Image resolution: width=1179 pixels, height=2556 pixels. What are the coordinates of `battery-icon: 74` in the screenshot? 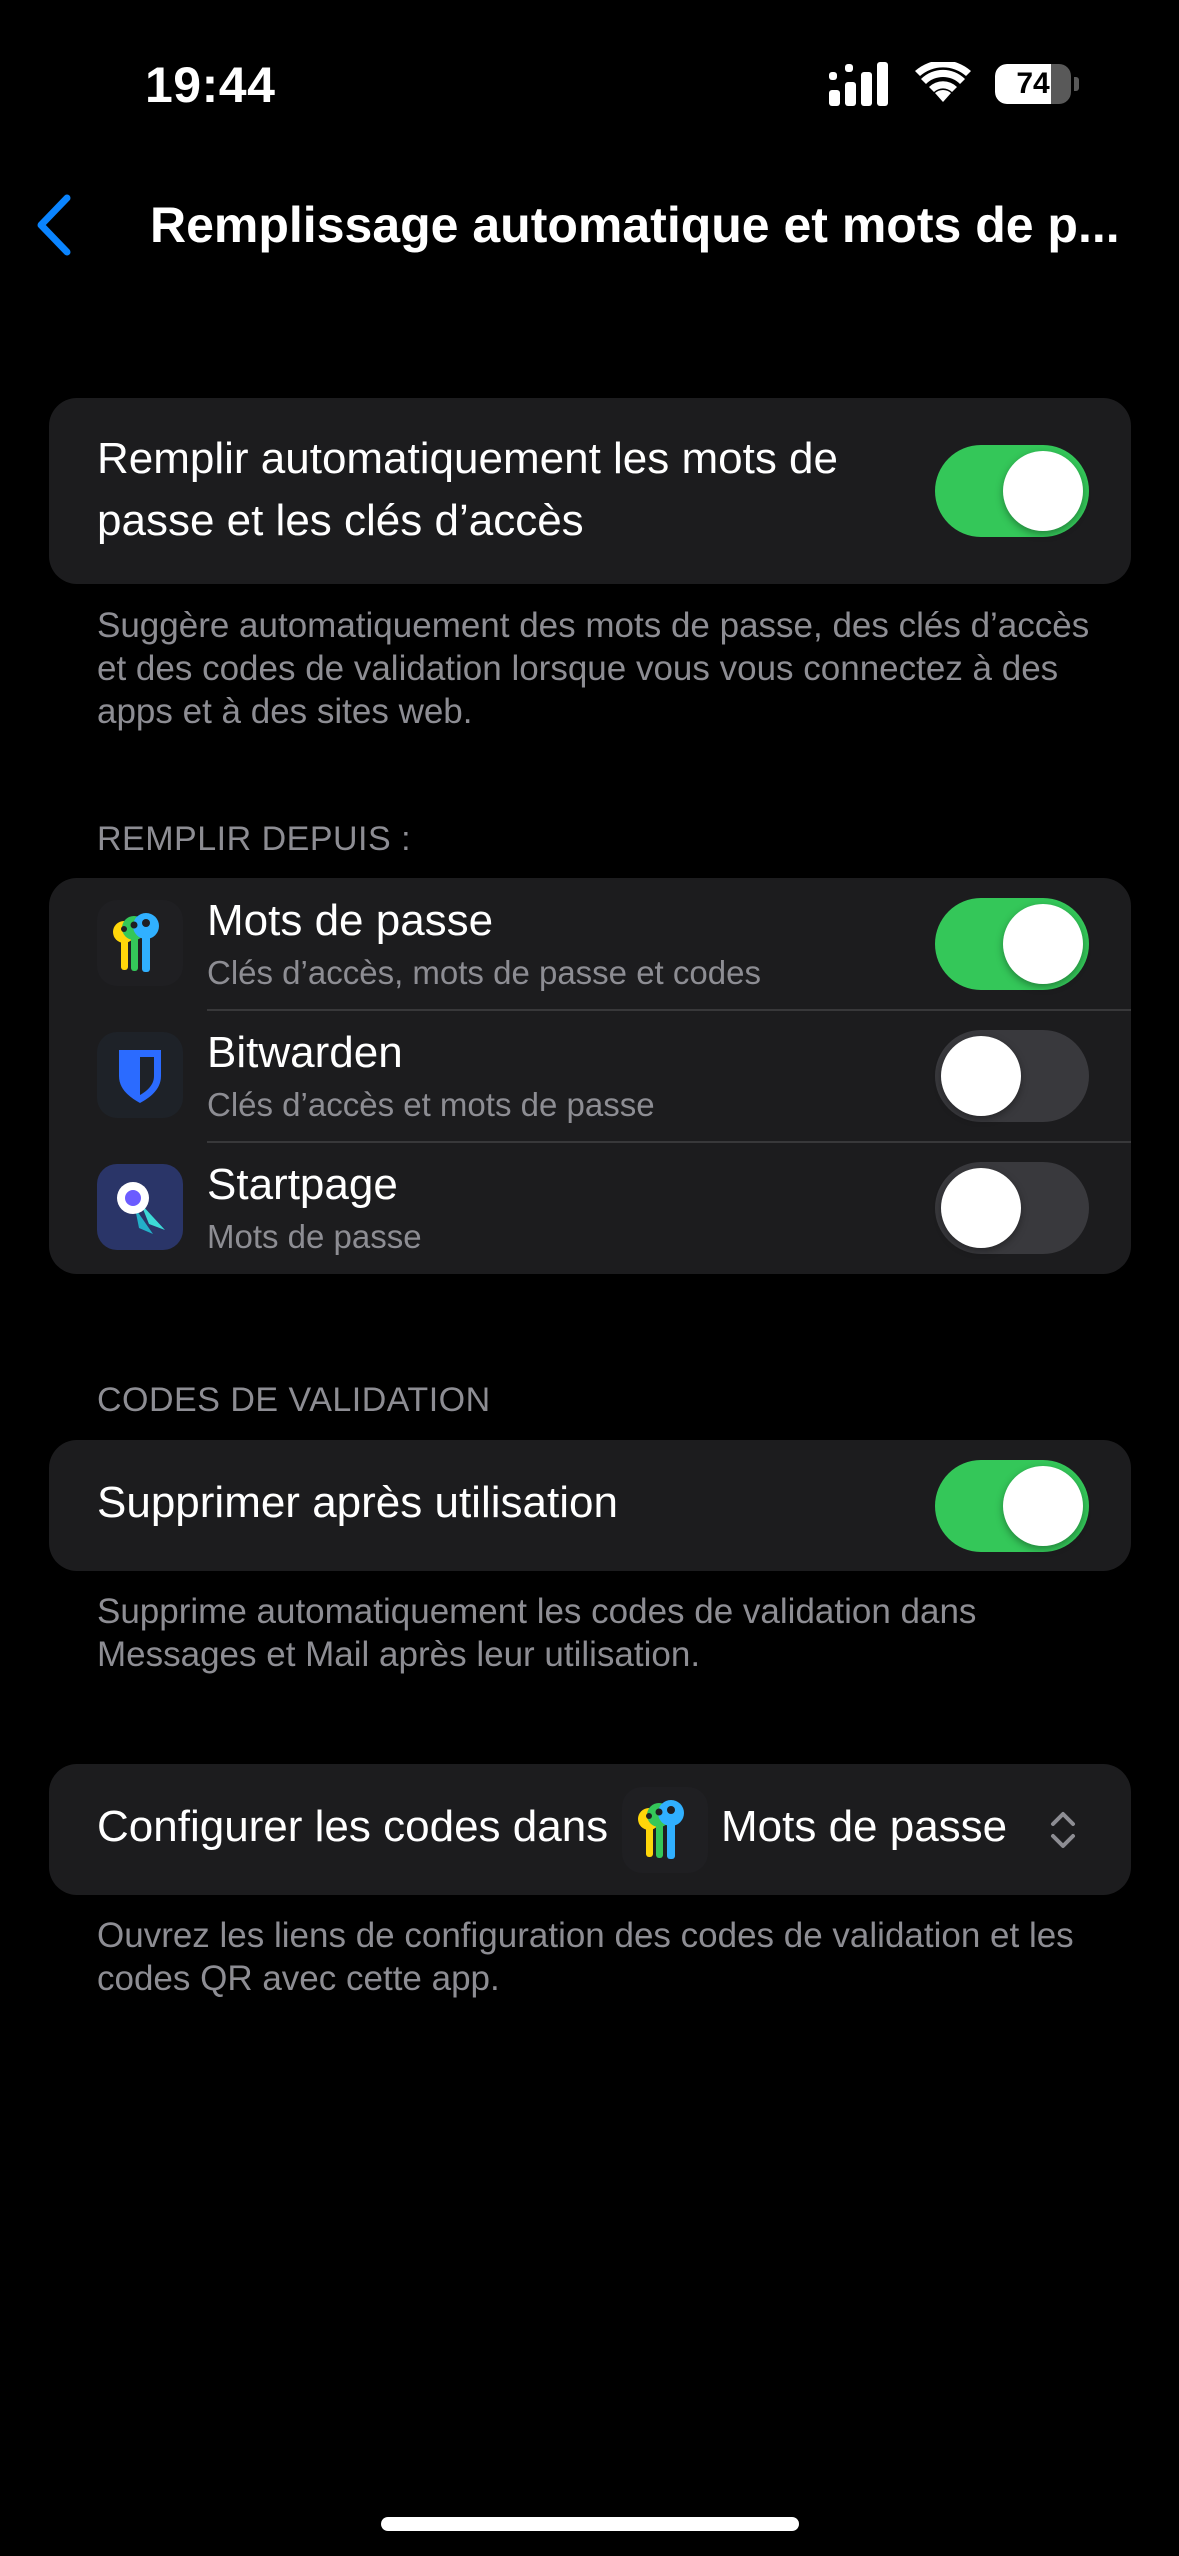 It's located at (1037, 84).